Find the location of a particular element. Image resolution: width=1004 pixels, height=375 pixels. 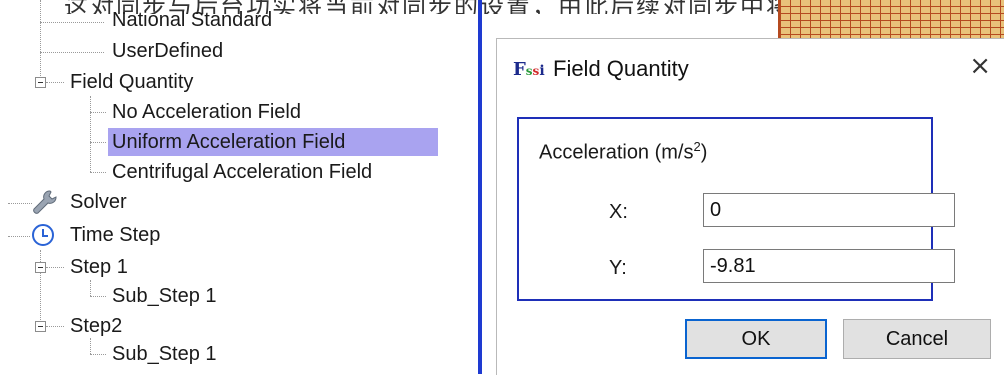

tree-item-solver: Solver is located at coordinates (98, 202).